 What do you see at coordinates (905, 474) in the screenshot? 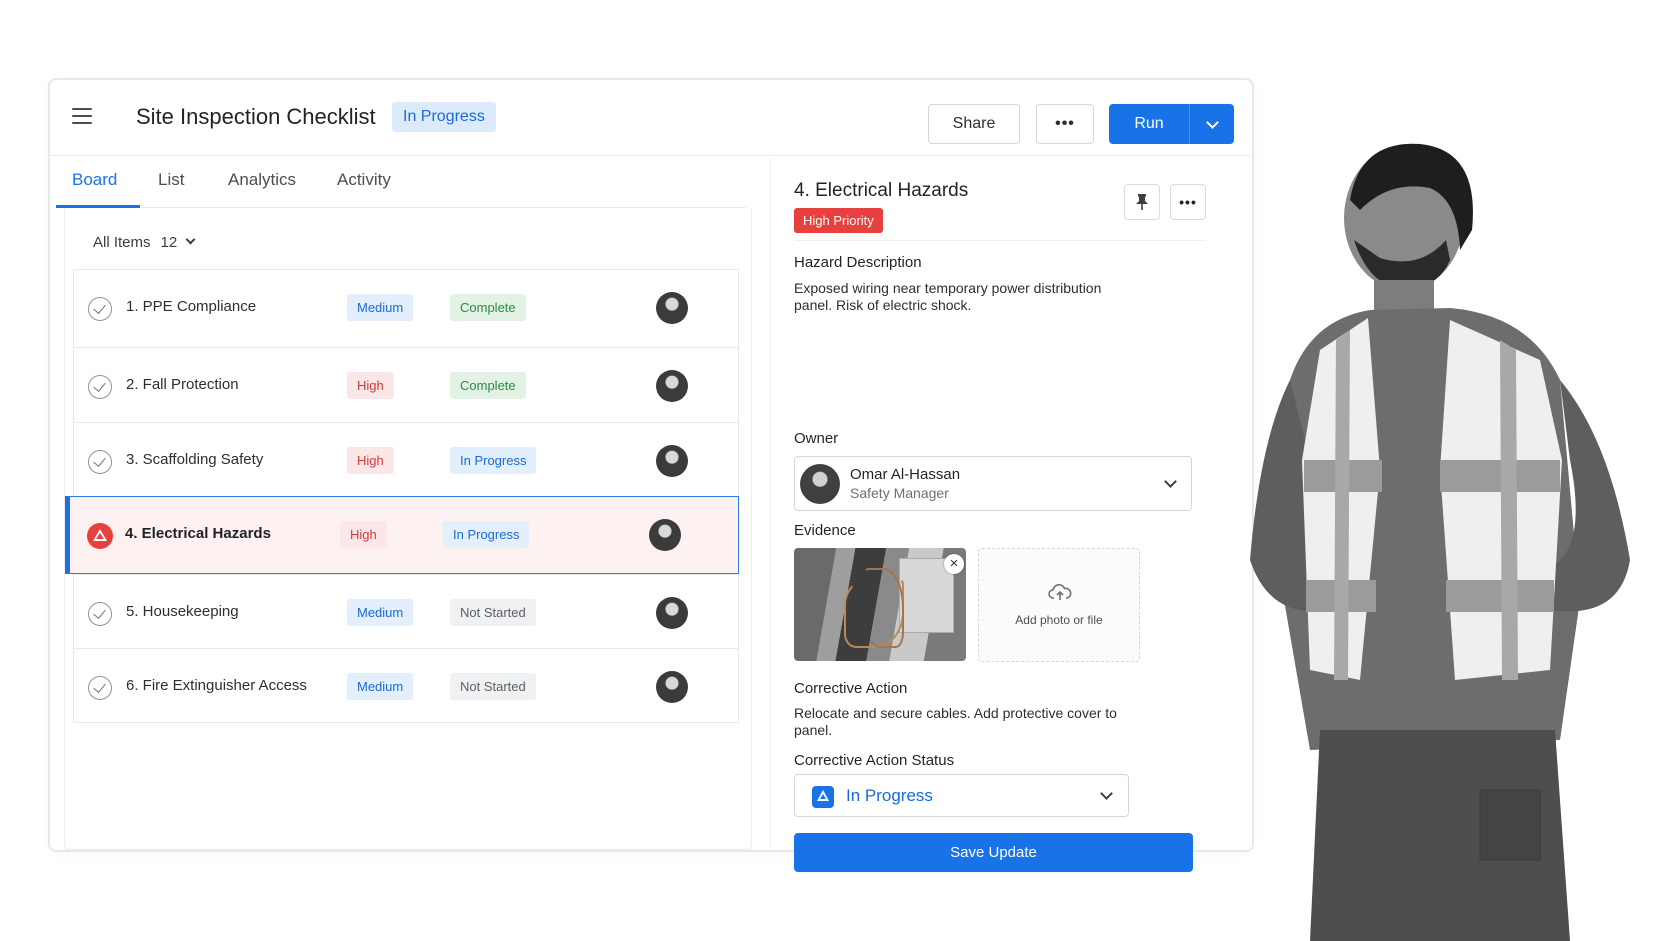
I see `owner-name: Omar Al-Hassan` at bounding box center [905, 474].